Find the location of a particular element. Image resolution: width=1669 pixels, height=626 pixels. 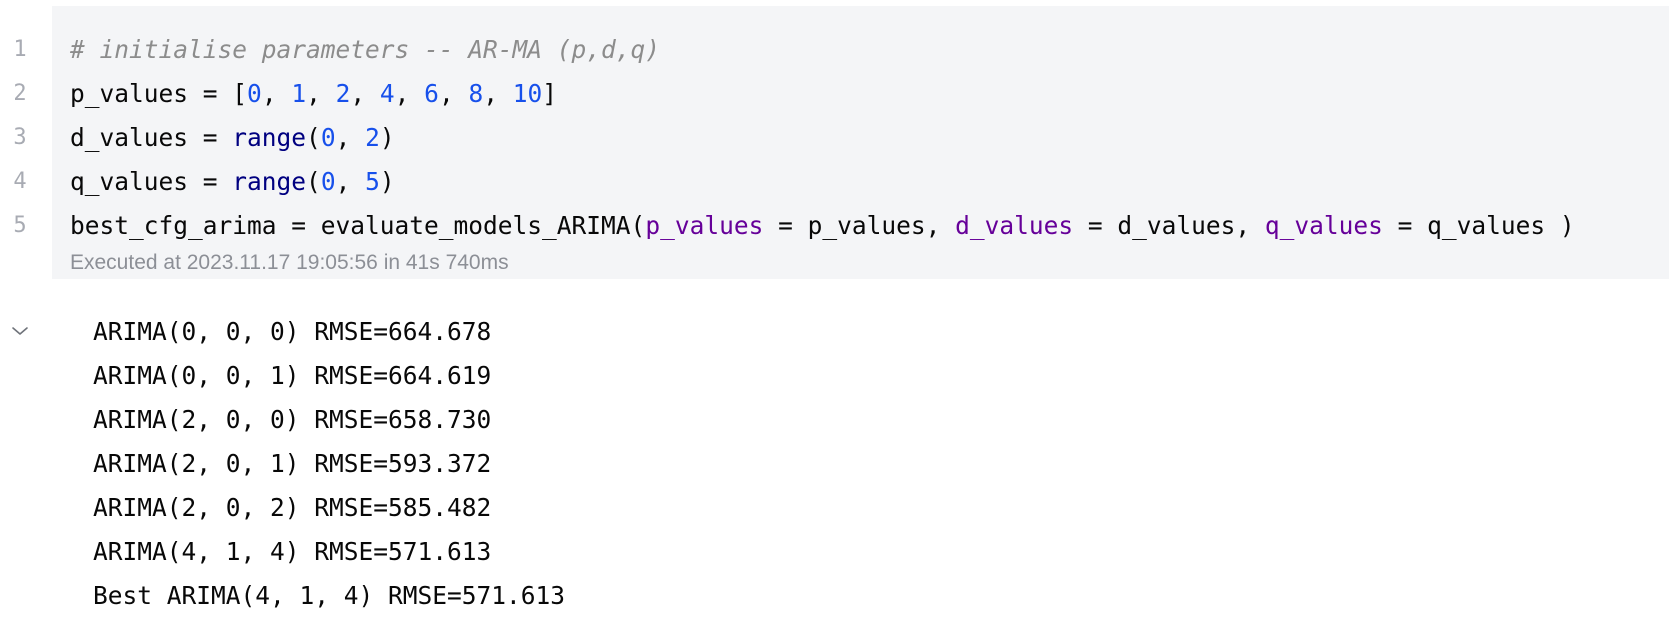

code-variable: best_cfg_arima is located at coordinates (173, 225).